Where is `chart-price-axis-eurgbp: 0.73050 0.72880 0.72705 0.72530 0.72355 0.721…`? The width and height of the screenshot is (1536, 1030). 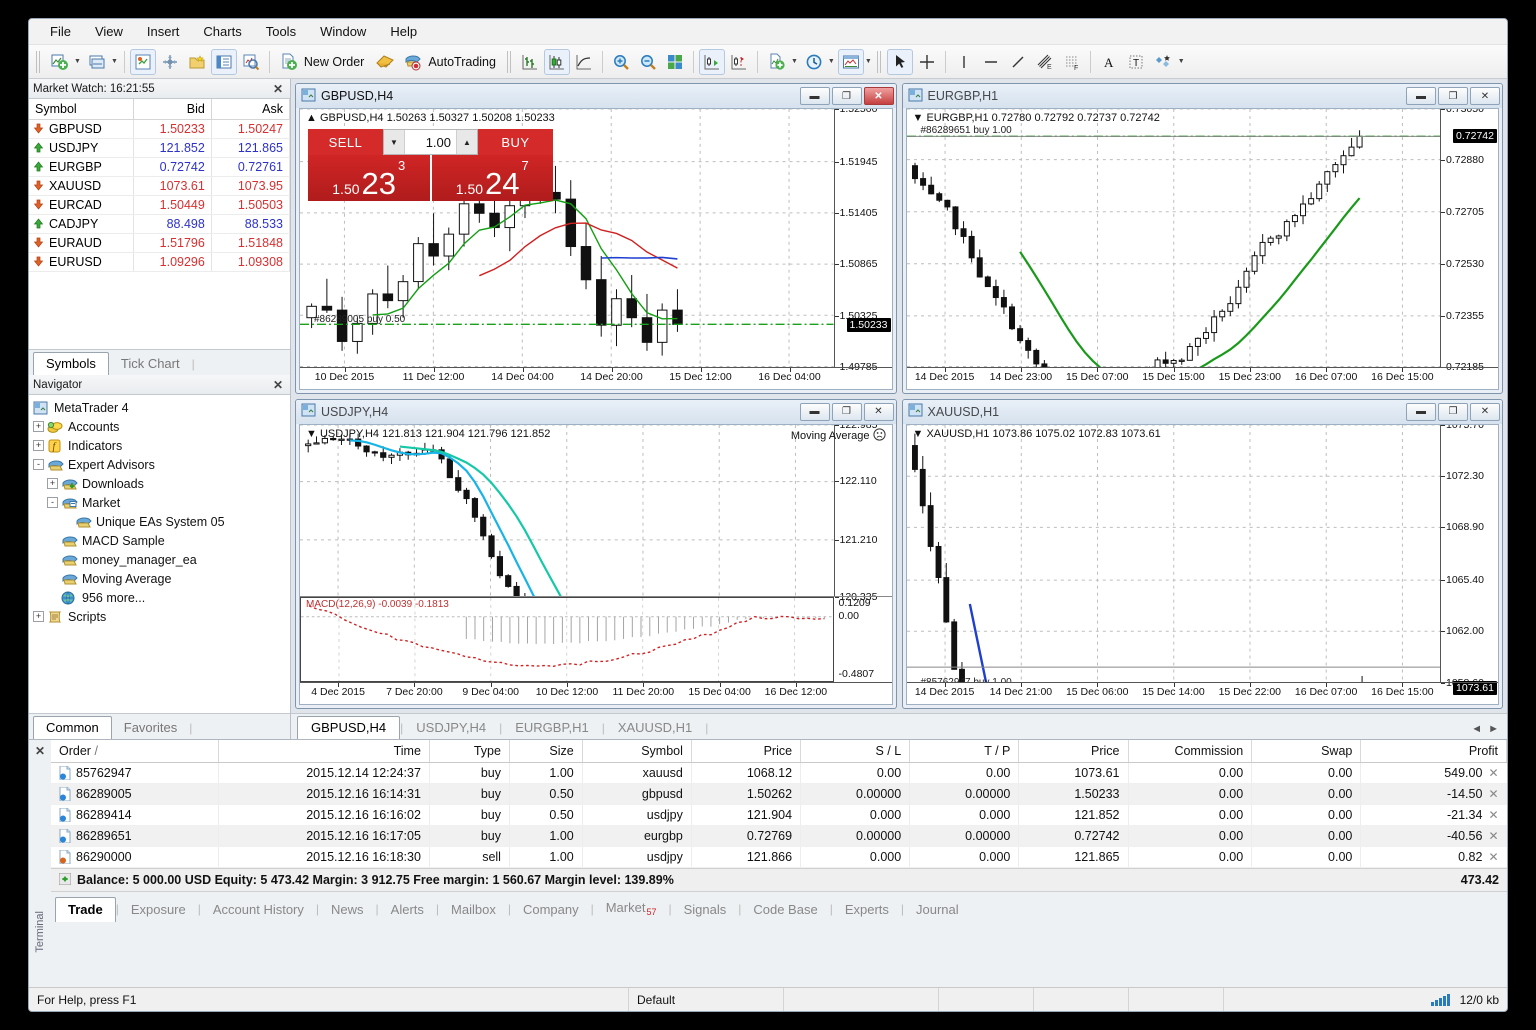
chart-price-axis-eurgbp: 0.73050 0.72880 0.72705 0.72530 0.72355 0.721… is located at coordinates (1469, 241).